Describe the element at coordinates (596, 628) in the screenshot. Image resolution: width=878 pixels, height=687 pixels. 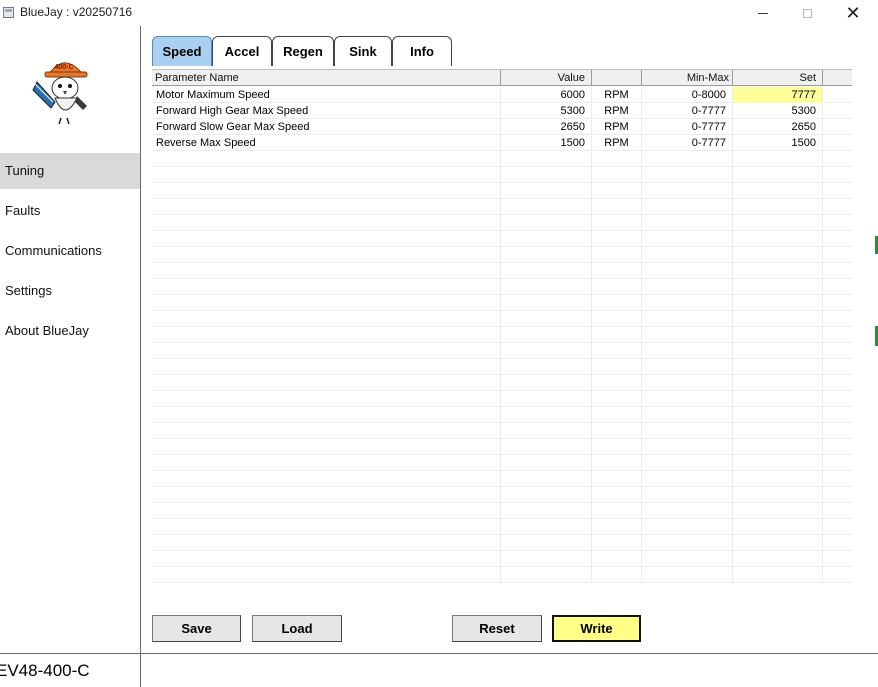
I see `write-button: Write` at that location.